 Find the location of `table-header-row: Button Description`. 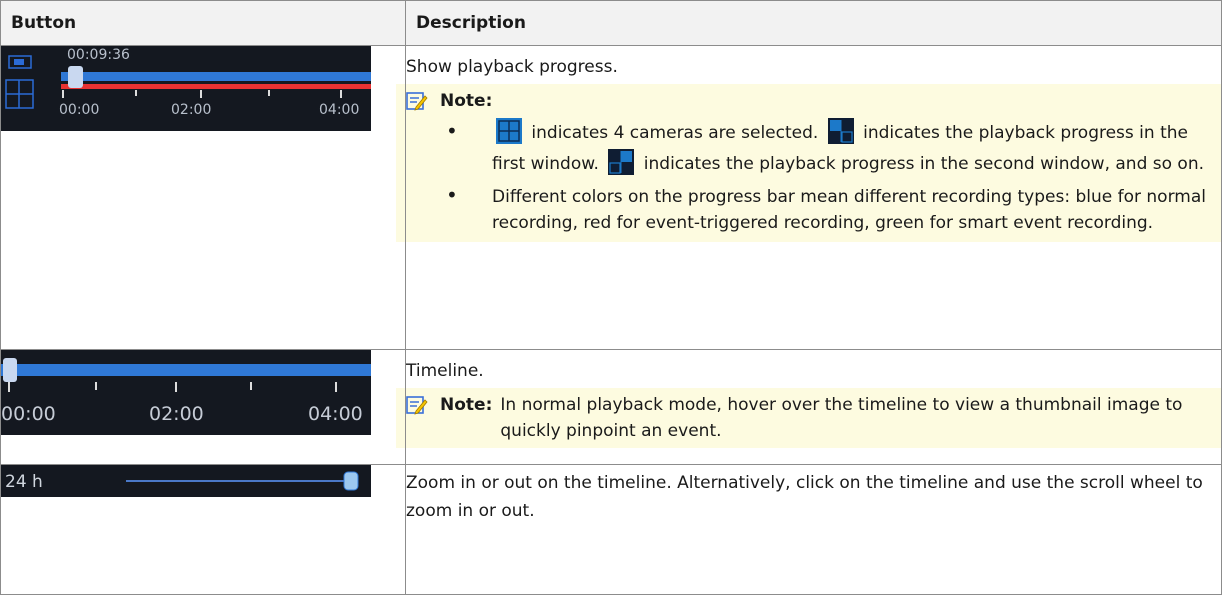

table-header-row: Button Description is located at coordinates (611, 23).